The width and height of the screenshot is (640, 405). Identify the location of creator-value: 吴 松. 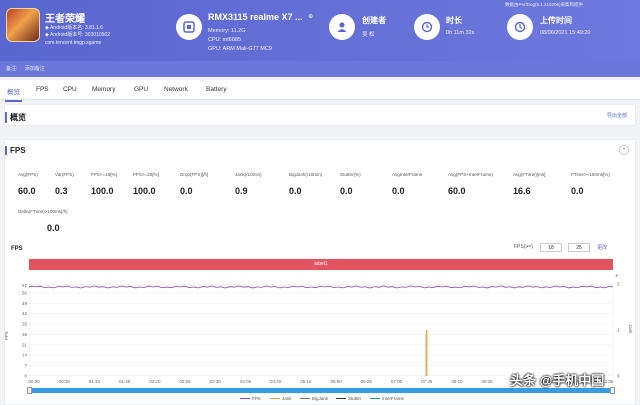
(368, 35).